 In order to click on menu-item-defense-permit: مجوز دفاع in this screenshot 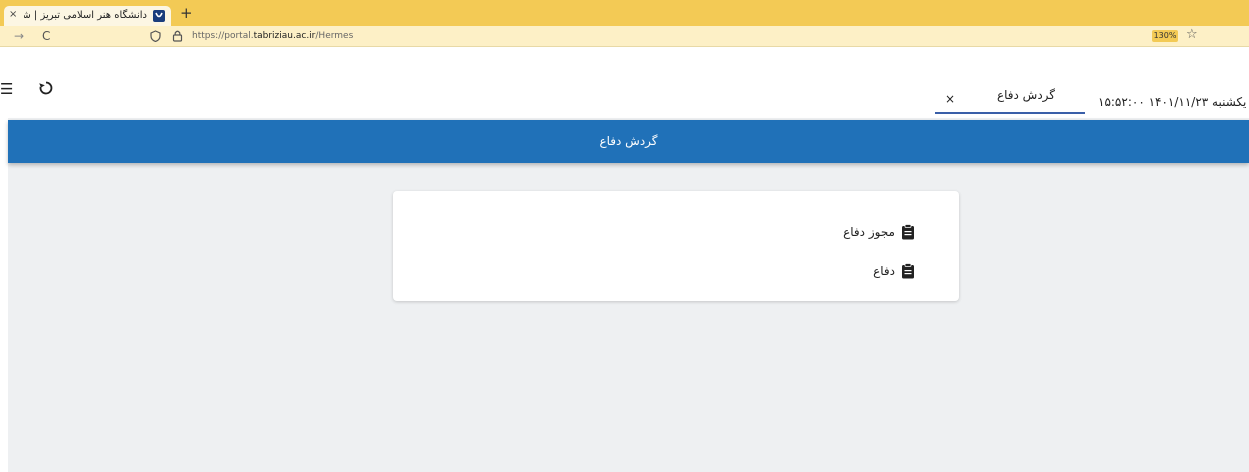, I will do `click(879, 232)`.